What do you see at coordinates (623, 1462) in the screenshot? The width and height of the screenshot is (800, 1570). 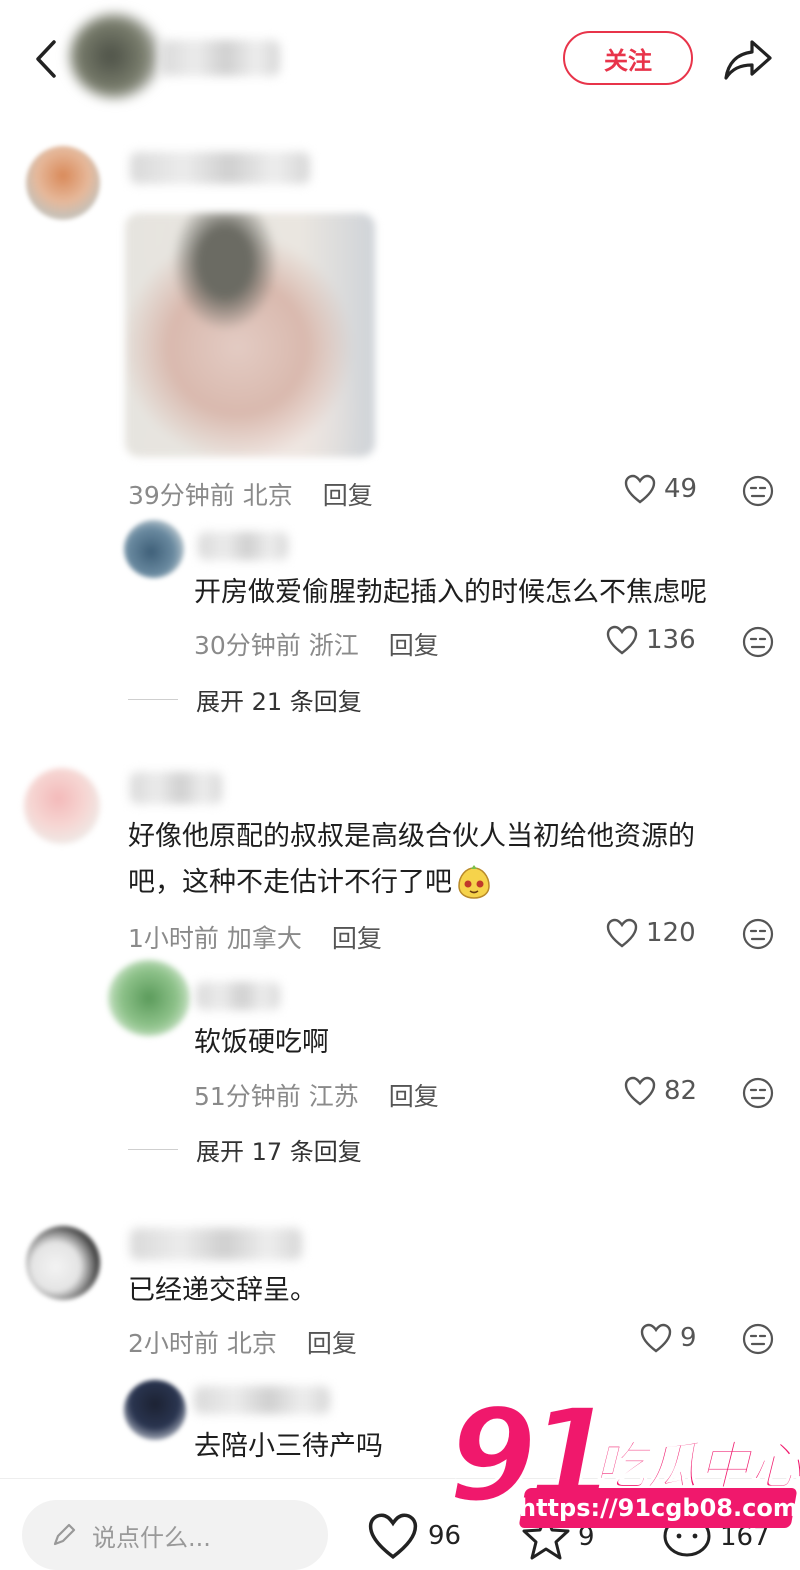 I see `watermark-logo: 91 吃瓜中心 https://91cgb08.com` at bounding box center [623, 1462].